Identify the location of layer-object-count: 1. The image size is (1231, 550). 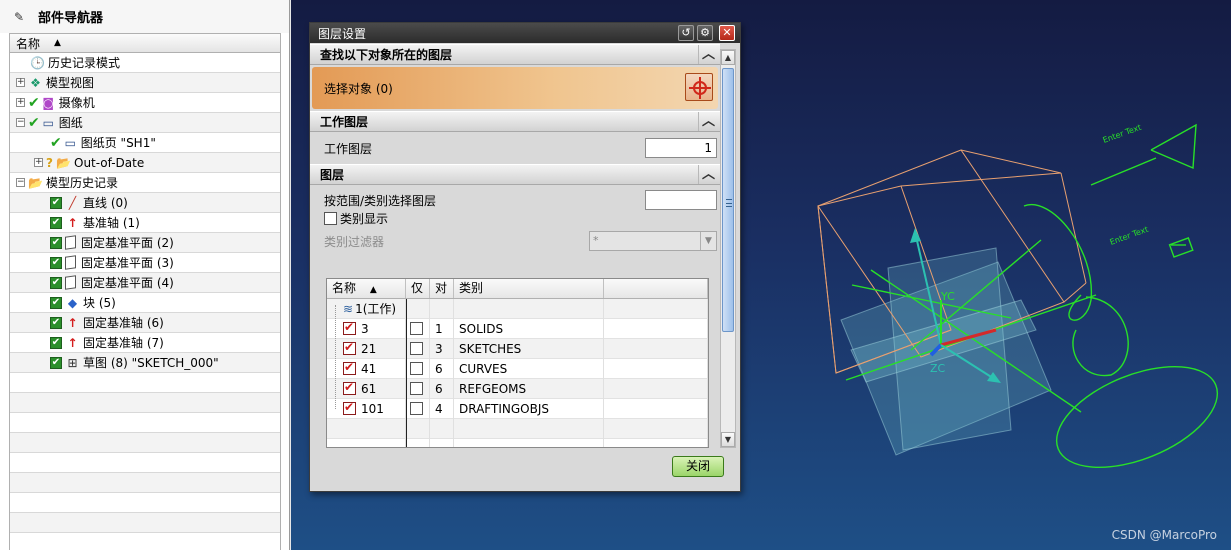
(442, 328).